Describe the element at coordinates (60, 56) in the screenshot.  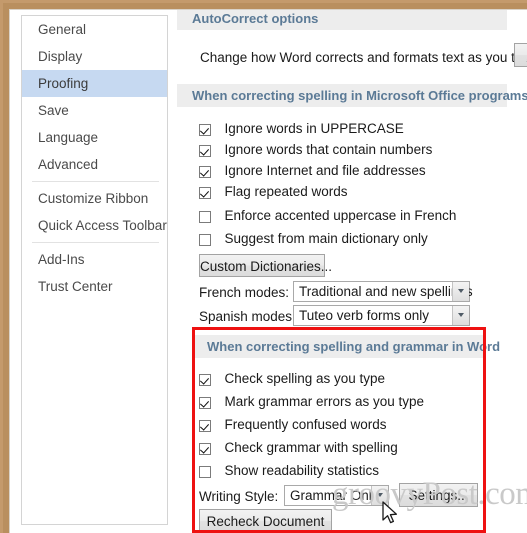
I see `sidebar-item-label: Display` at that location.